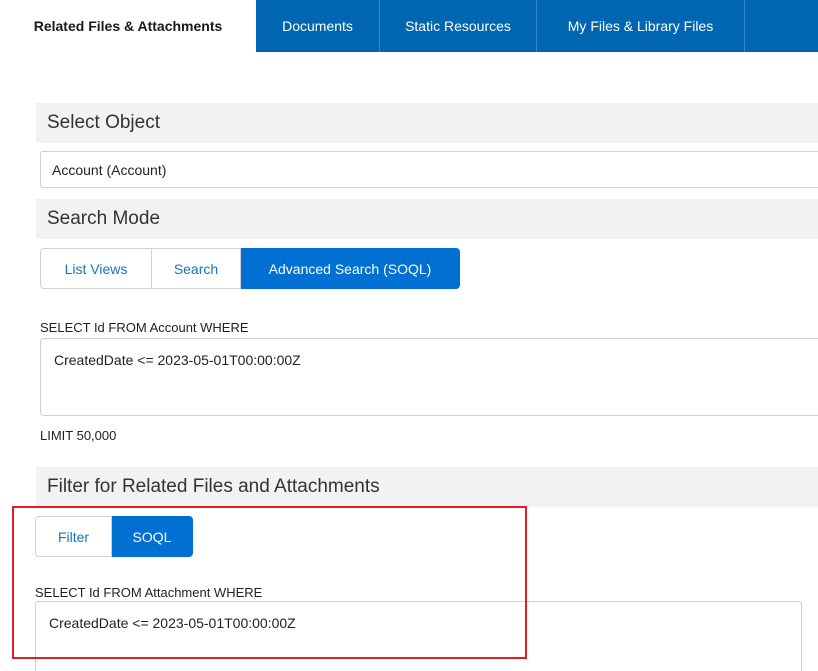 Image resolution: width=818 pixels, height=671 pixels. I want to click on tab-my-files-library-files: My Files & Library Files, so click(641, 26).